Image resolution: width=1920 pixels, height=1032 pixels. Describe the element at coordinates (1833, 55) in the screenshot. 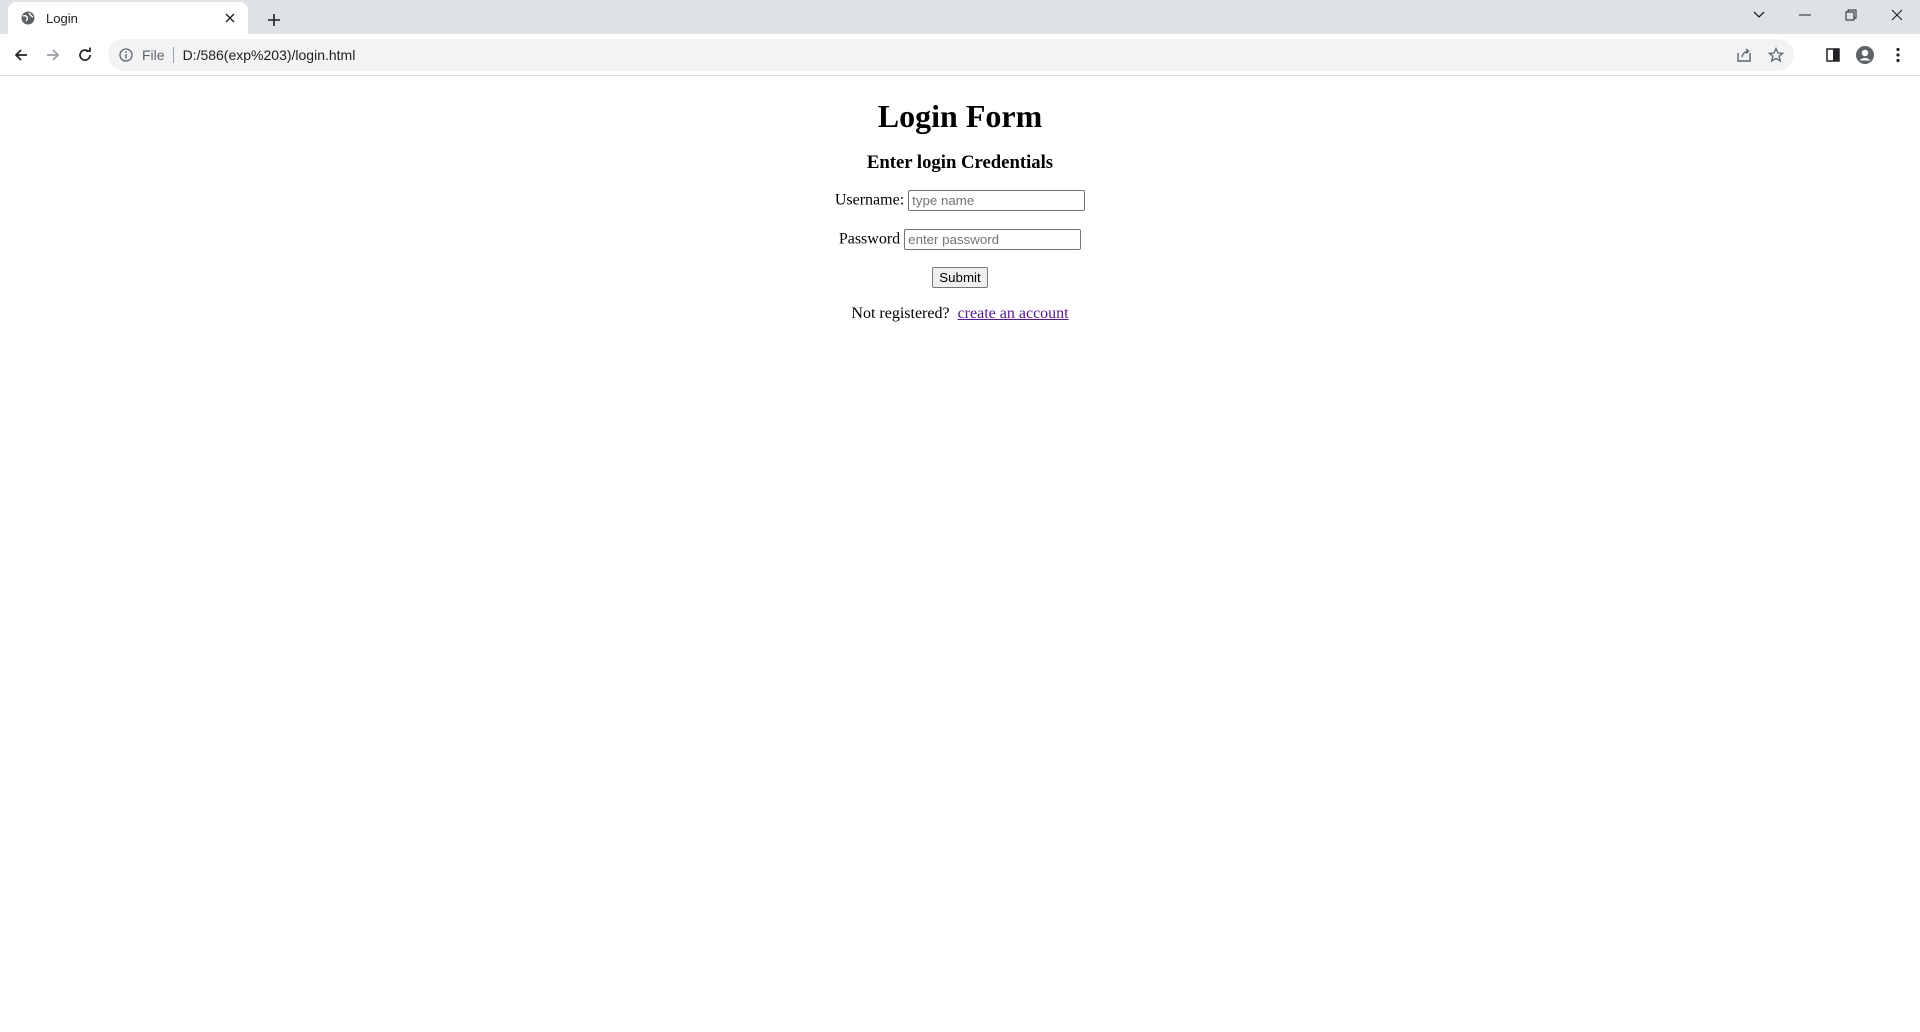

I see `side-panel-icon` at that location.